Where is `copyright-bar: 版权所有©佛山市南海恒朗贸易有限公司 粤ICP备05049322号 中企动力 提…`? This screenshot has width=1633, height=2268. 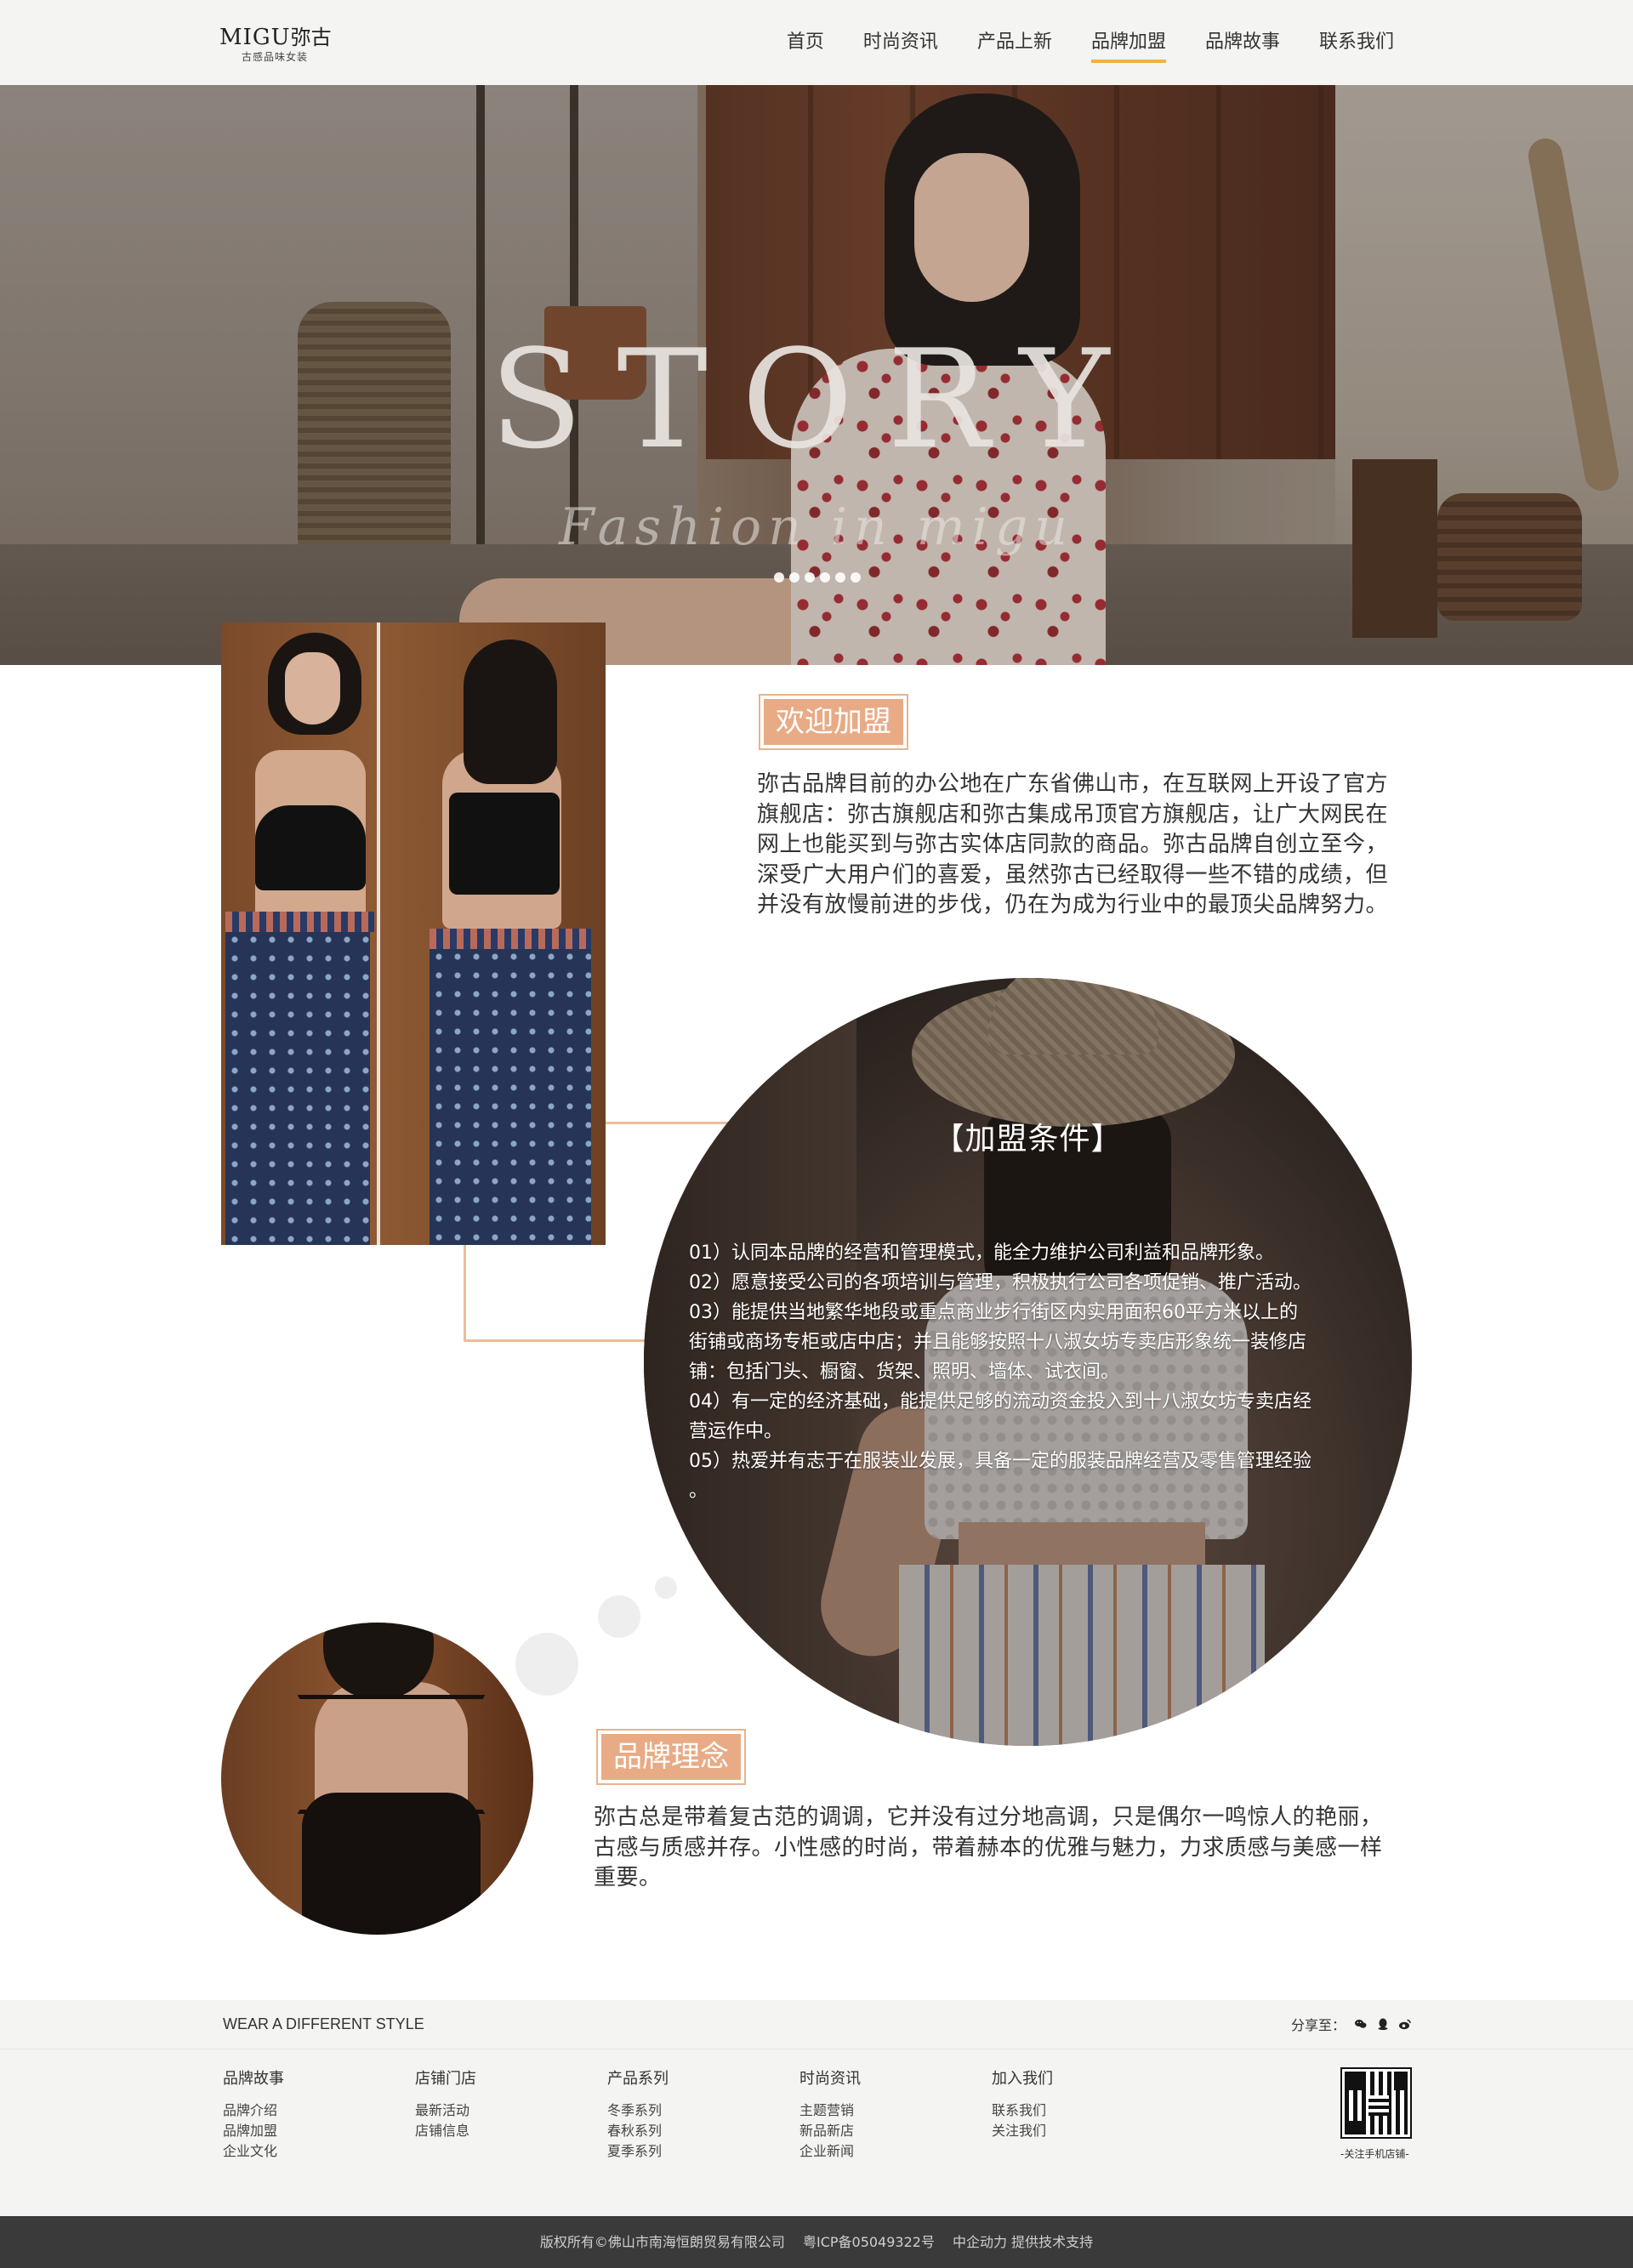 copyright-bar: 版权所有©佛山市南海恒朗贸易有限公司 粤ICP备05049322号 中企动力 提… is located at coordinates (816, 2242).